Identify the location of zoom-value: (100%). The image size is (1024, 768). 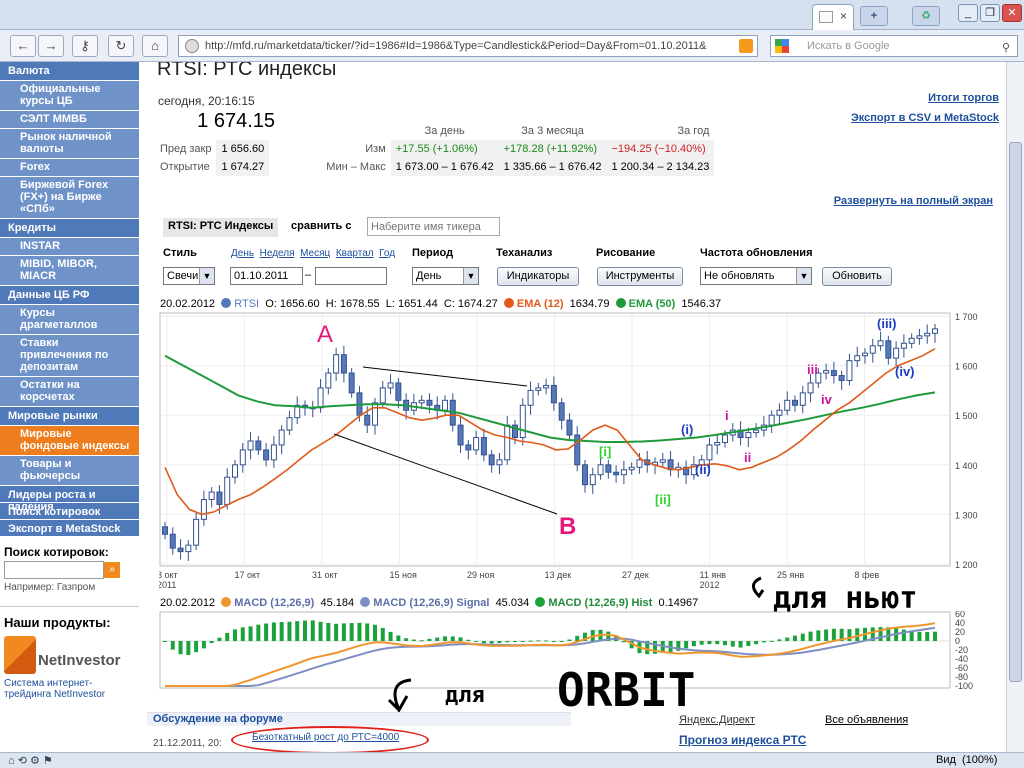
(979, 760).